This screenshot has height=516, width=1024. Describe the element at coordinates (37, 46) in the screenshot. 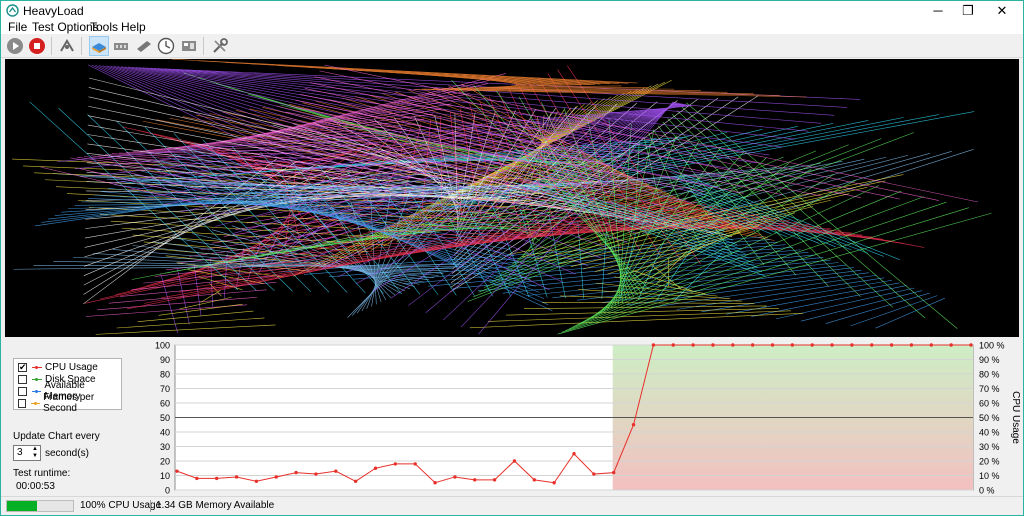

I see `stop-button` at that location.